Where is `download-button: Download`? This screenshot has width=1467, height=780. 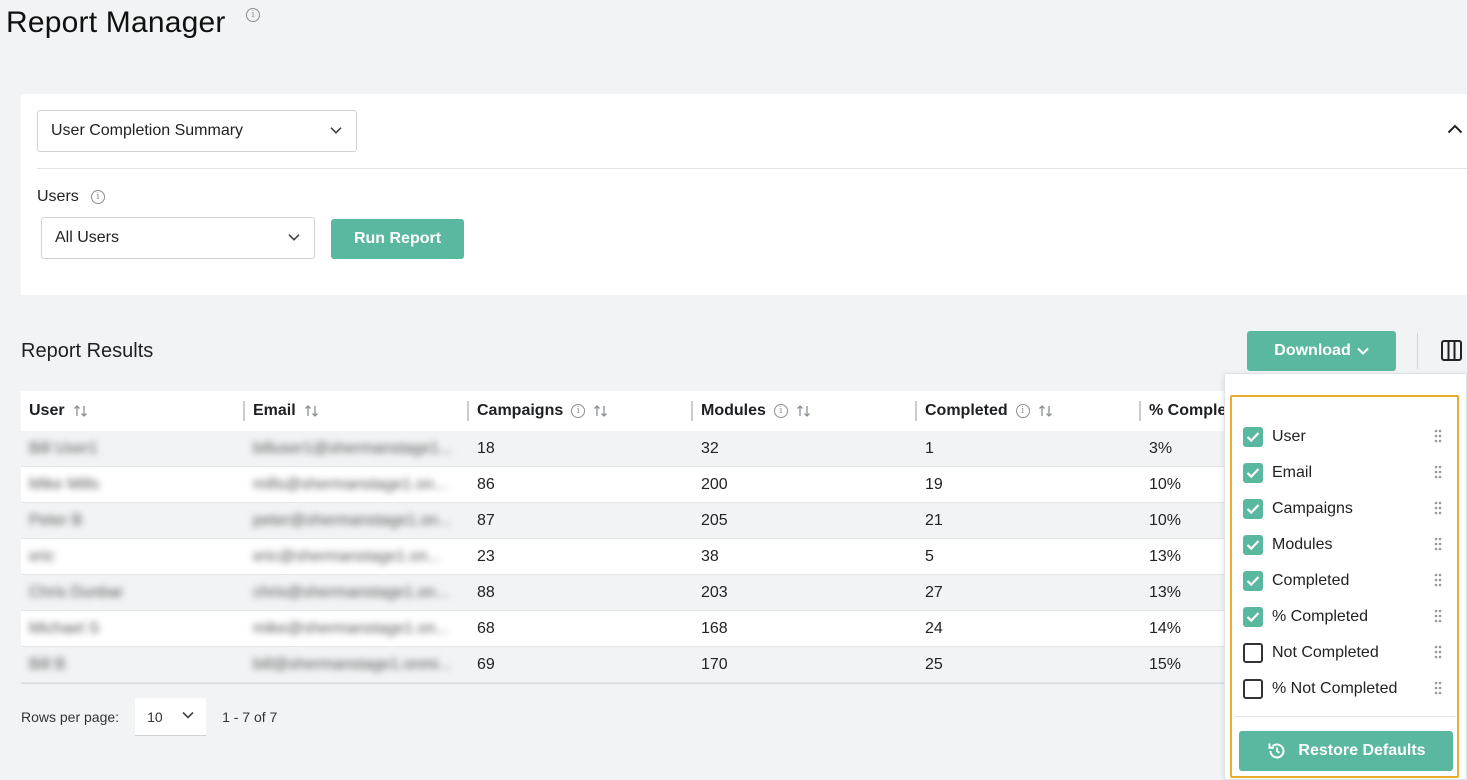
download-button: Download is located at coordinates (1321, 351).